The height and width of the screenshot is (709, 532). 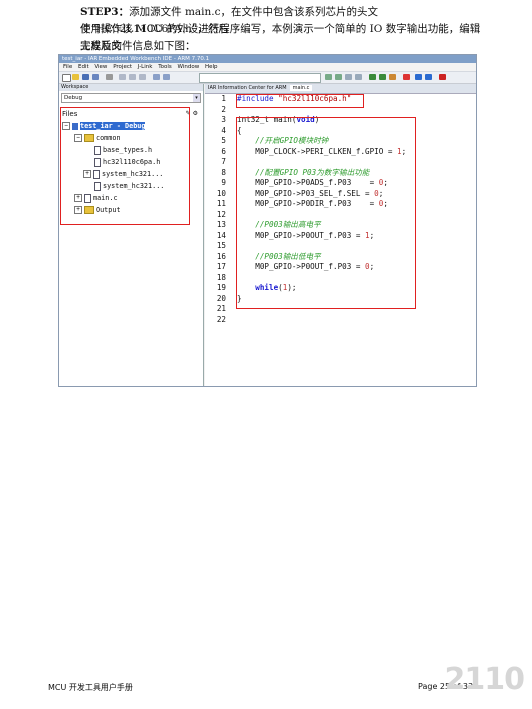 I want to click on compile-icon, so click(x=372, y=77).